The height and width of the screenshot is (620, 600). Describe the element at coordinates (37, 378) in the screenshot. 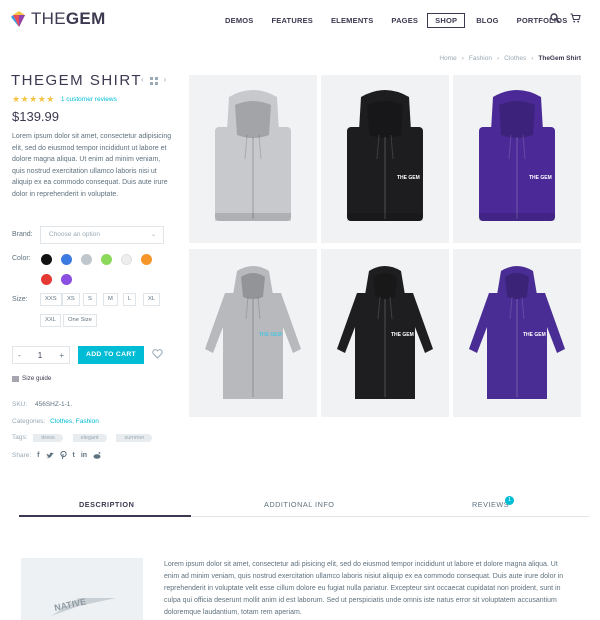

I see `size-guide-label: Size guide` at that location.